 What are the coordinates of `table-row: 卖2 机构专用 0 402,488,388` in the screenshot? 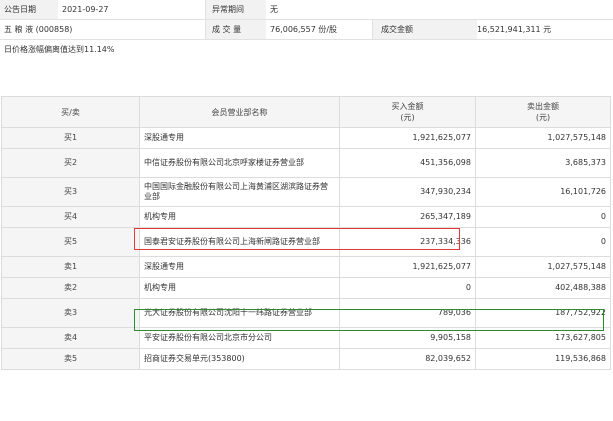 It's located at (306, 288).